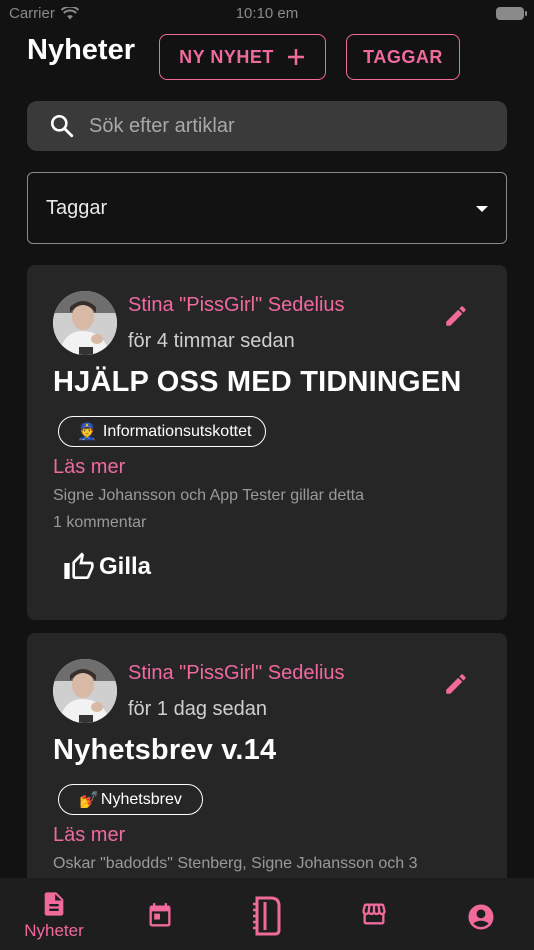  I want to click on nav-label-news: Nyheter, so click(54, 930).